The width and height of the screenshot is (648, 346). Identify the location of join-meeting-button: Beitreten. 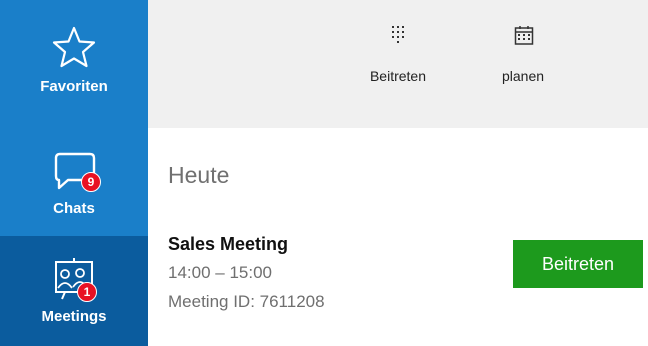
(578, 264).